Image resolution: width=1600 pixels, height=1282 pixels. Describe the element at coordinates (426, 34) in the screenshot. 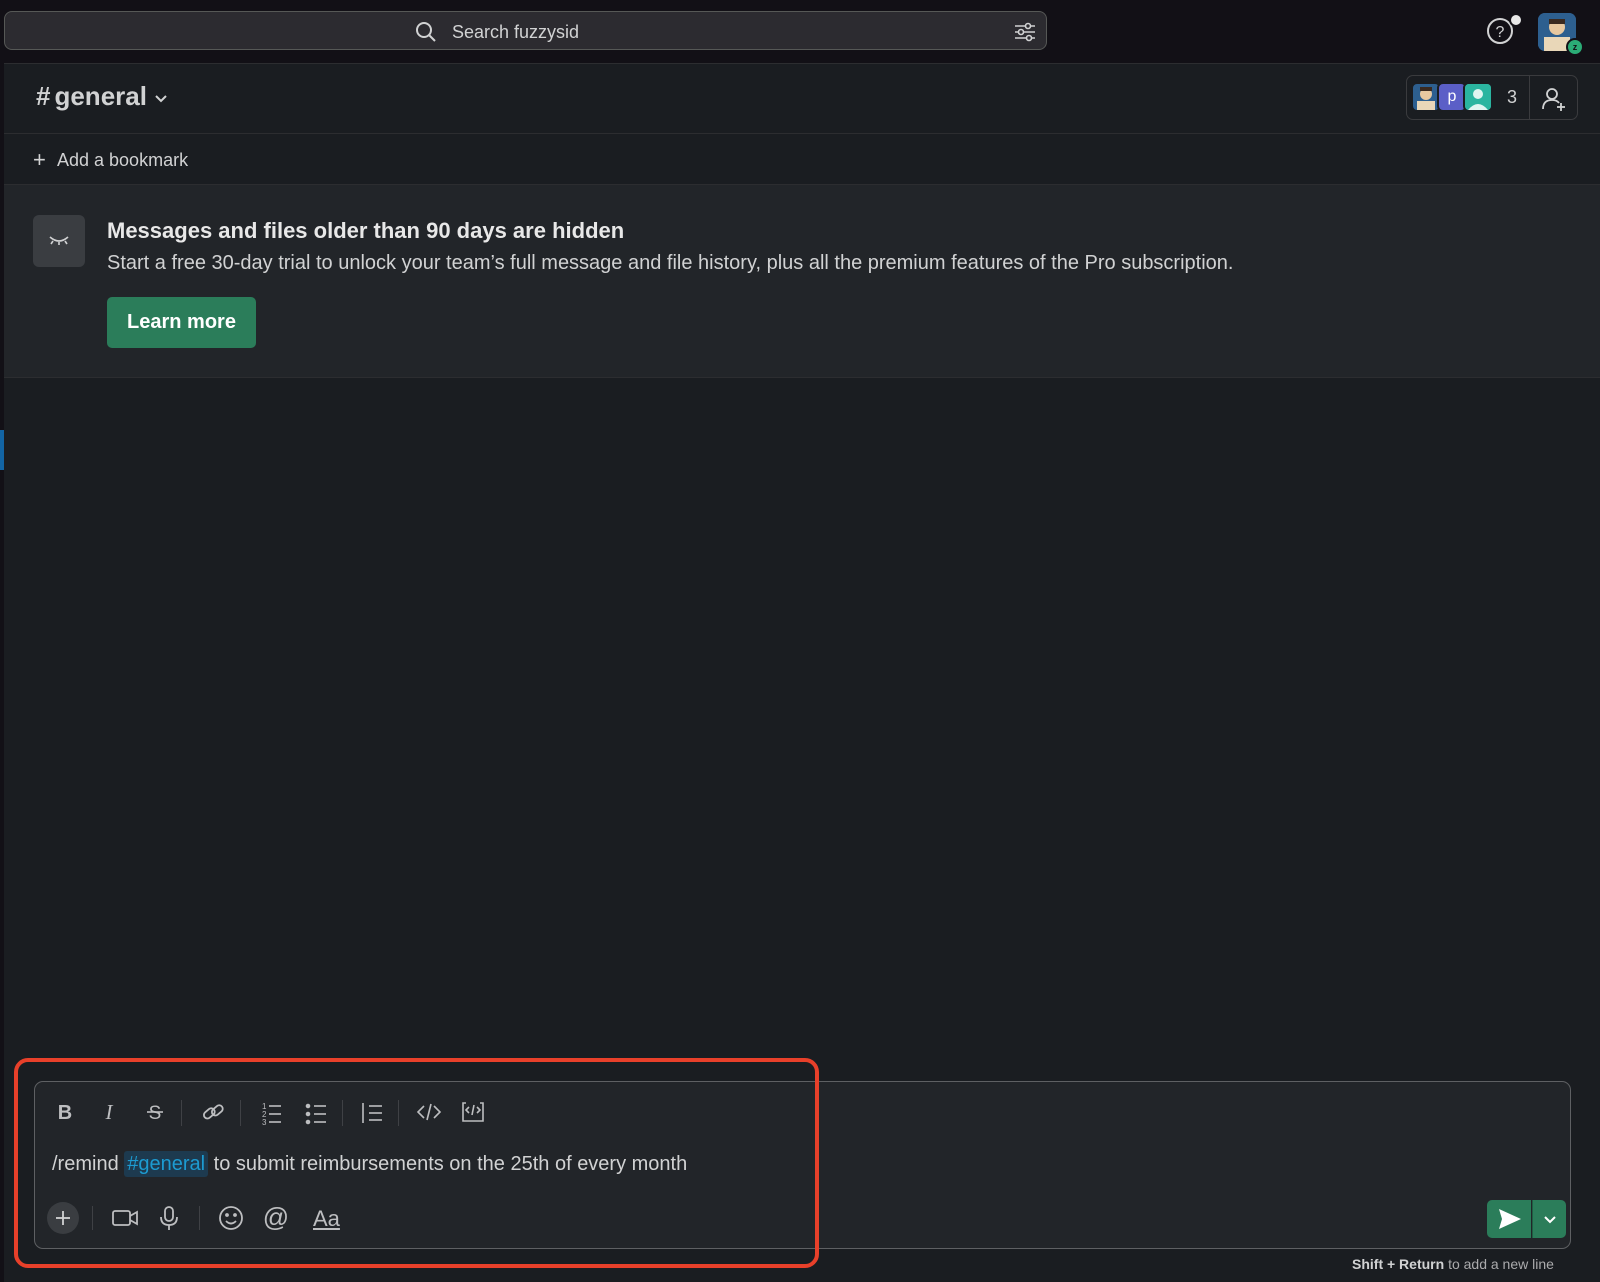

I see `search-icon` at that location.